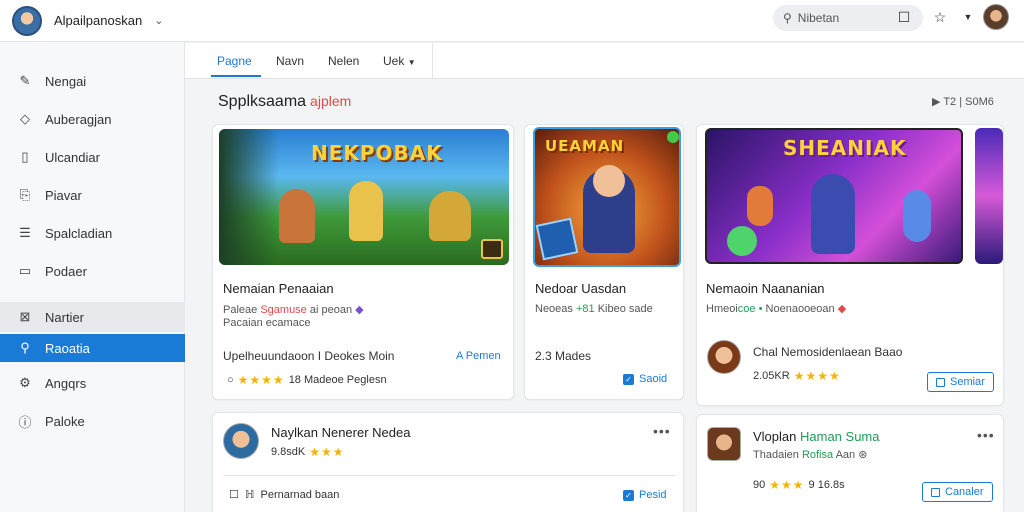 The height and width of the screenshot is (512, 1024). What do you see at coordinates (609, 181) in the screenshot?
I see `character-face` at bounding box center [609, 181].